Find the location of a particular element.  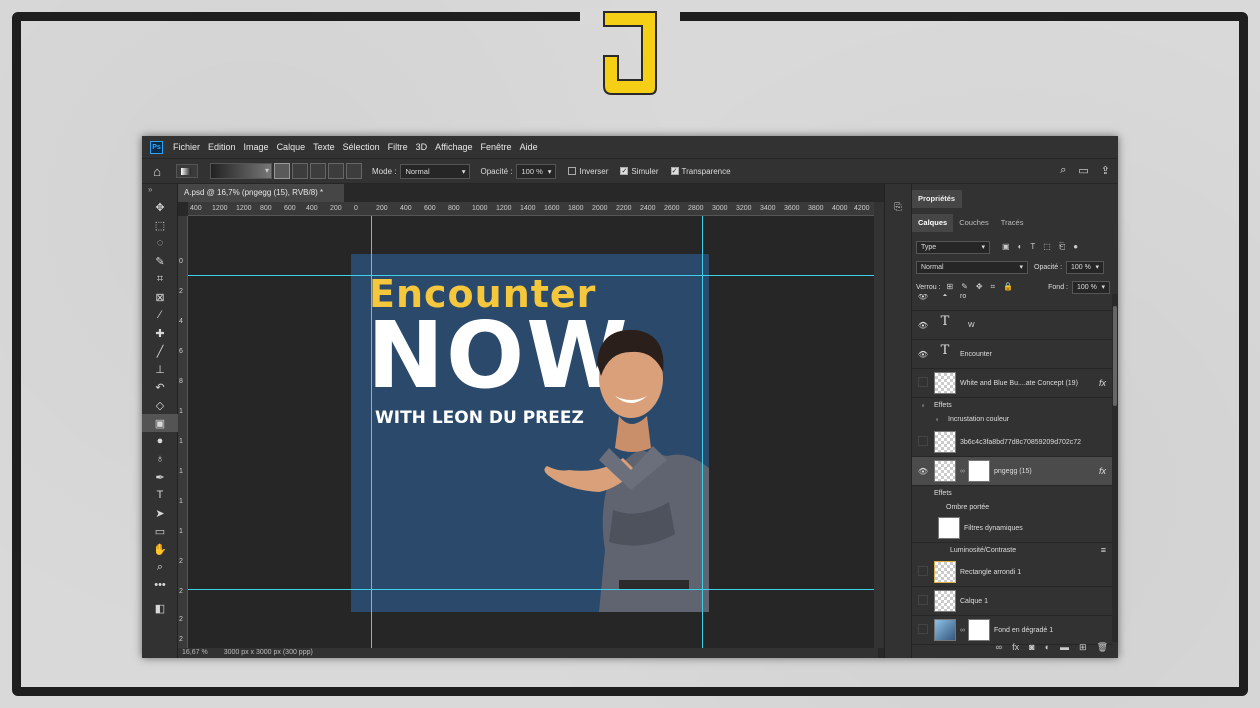

transparence-checkbox: ✓ is located at coordinates (674, 171).